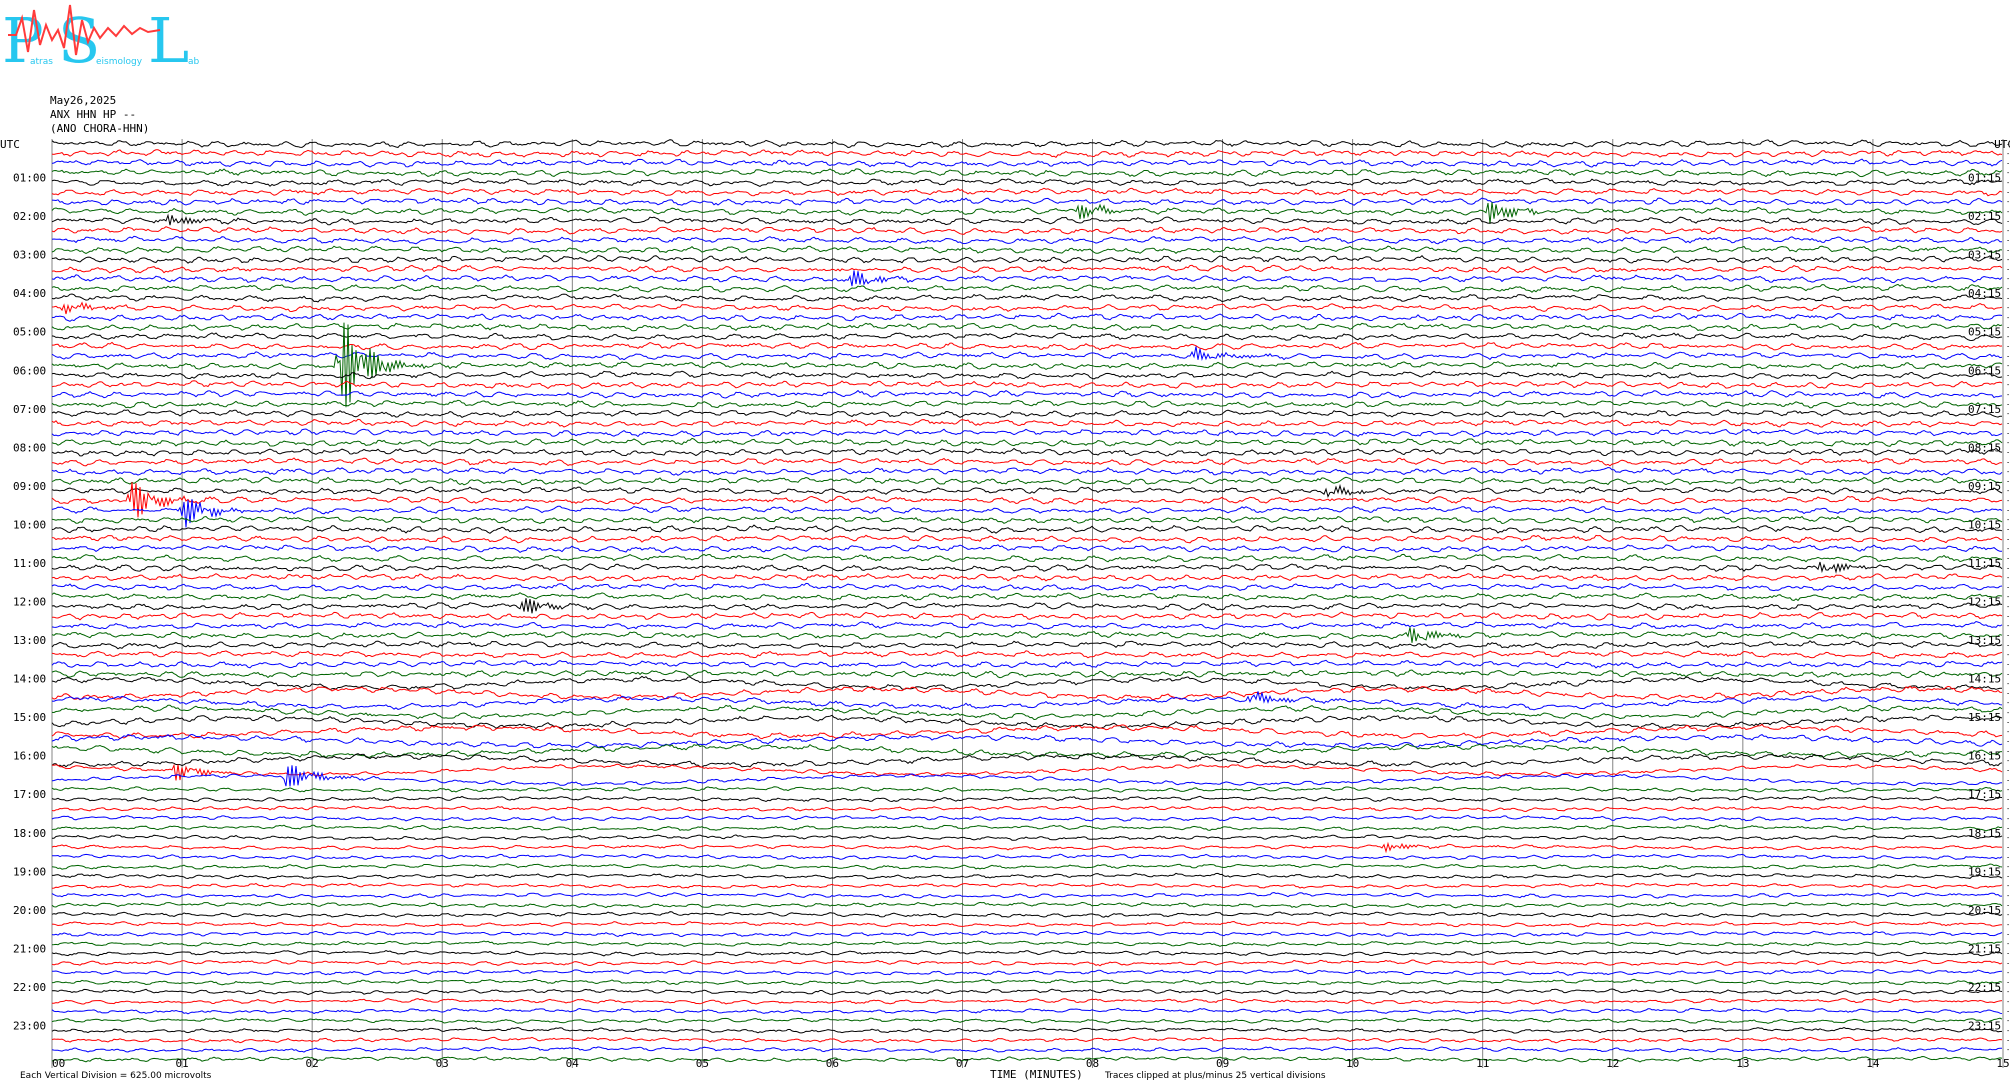 The width and height of the screenshot is (2010, 1080). I want to click on right-time-label: 12:15, so click(1984, 602).